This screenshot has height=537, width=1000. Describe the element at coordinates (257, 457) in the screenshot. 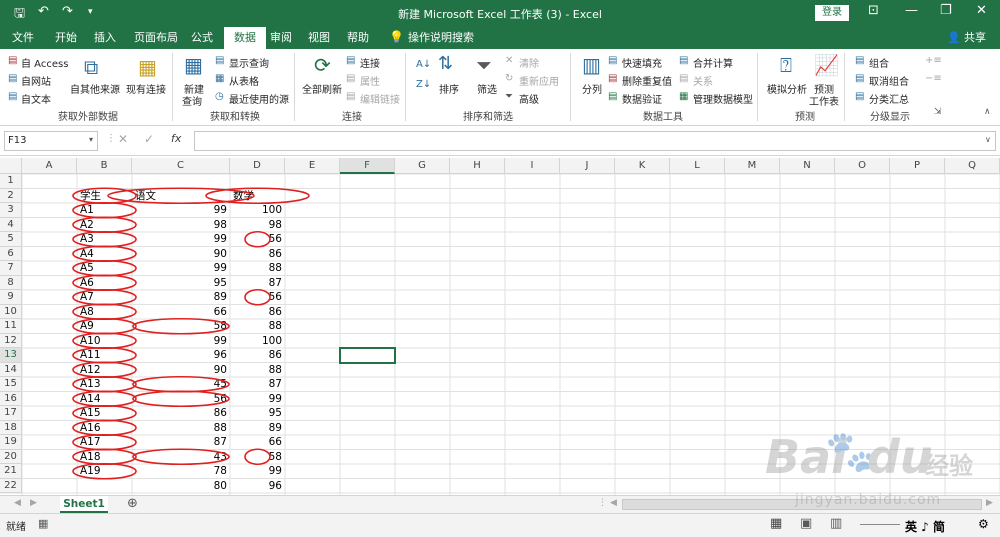

I see `cell-math-score: 58` at that location.